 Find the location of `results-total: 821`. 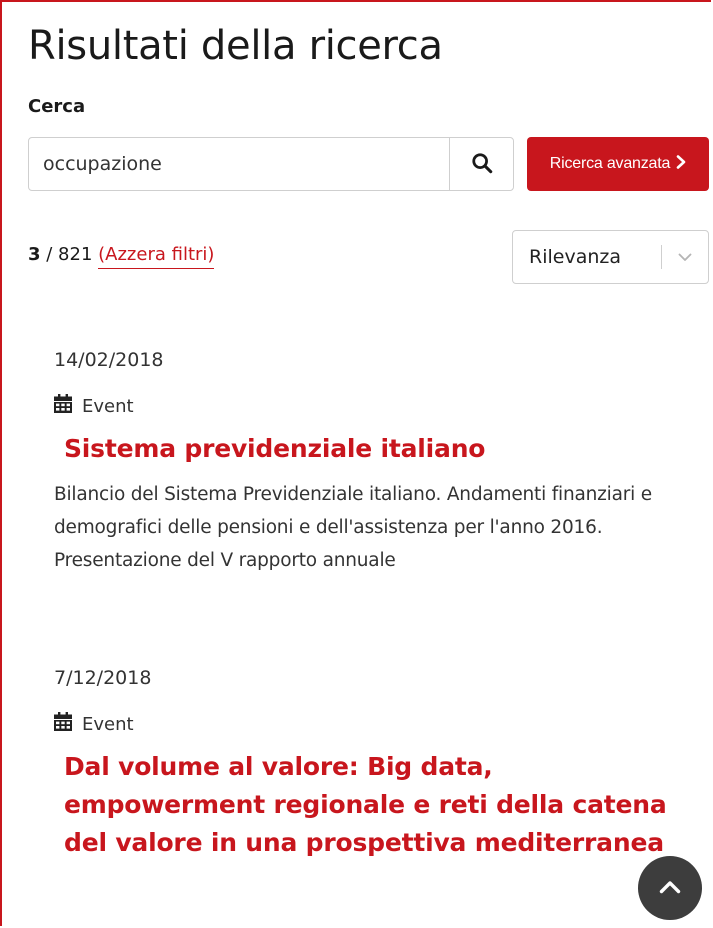

results-total: 821 is located at coordinates (75, 254).